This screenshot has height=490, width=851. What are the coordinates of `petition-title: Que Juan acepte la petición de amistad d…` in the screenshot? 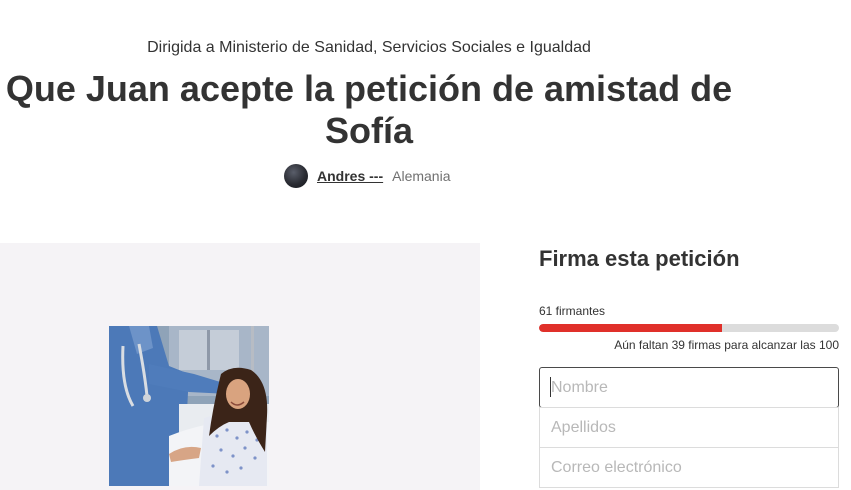 It's located at (369, 110).